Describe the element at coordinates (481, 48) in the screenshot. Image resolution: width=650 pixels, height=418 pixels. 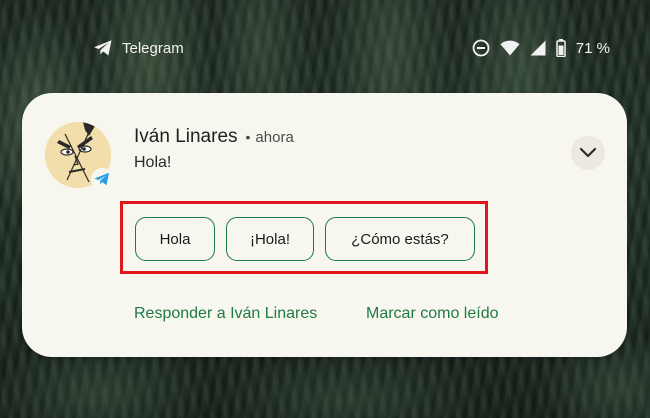
I see `do-not-disturb-icon` at that location.